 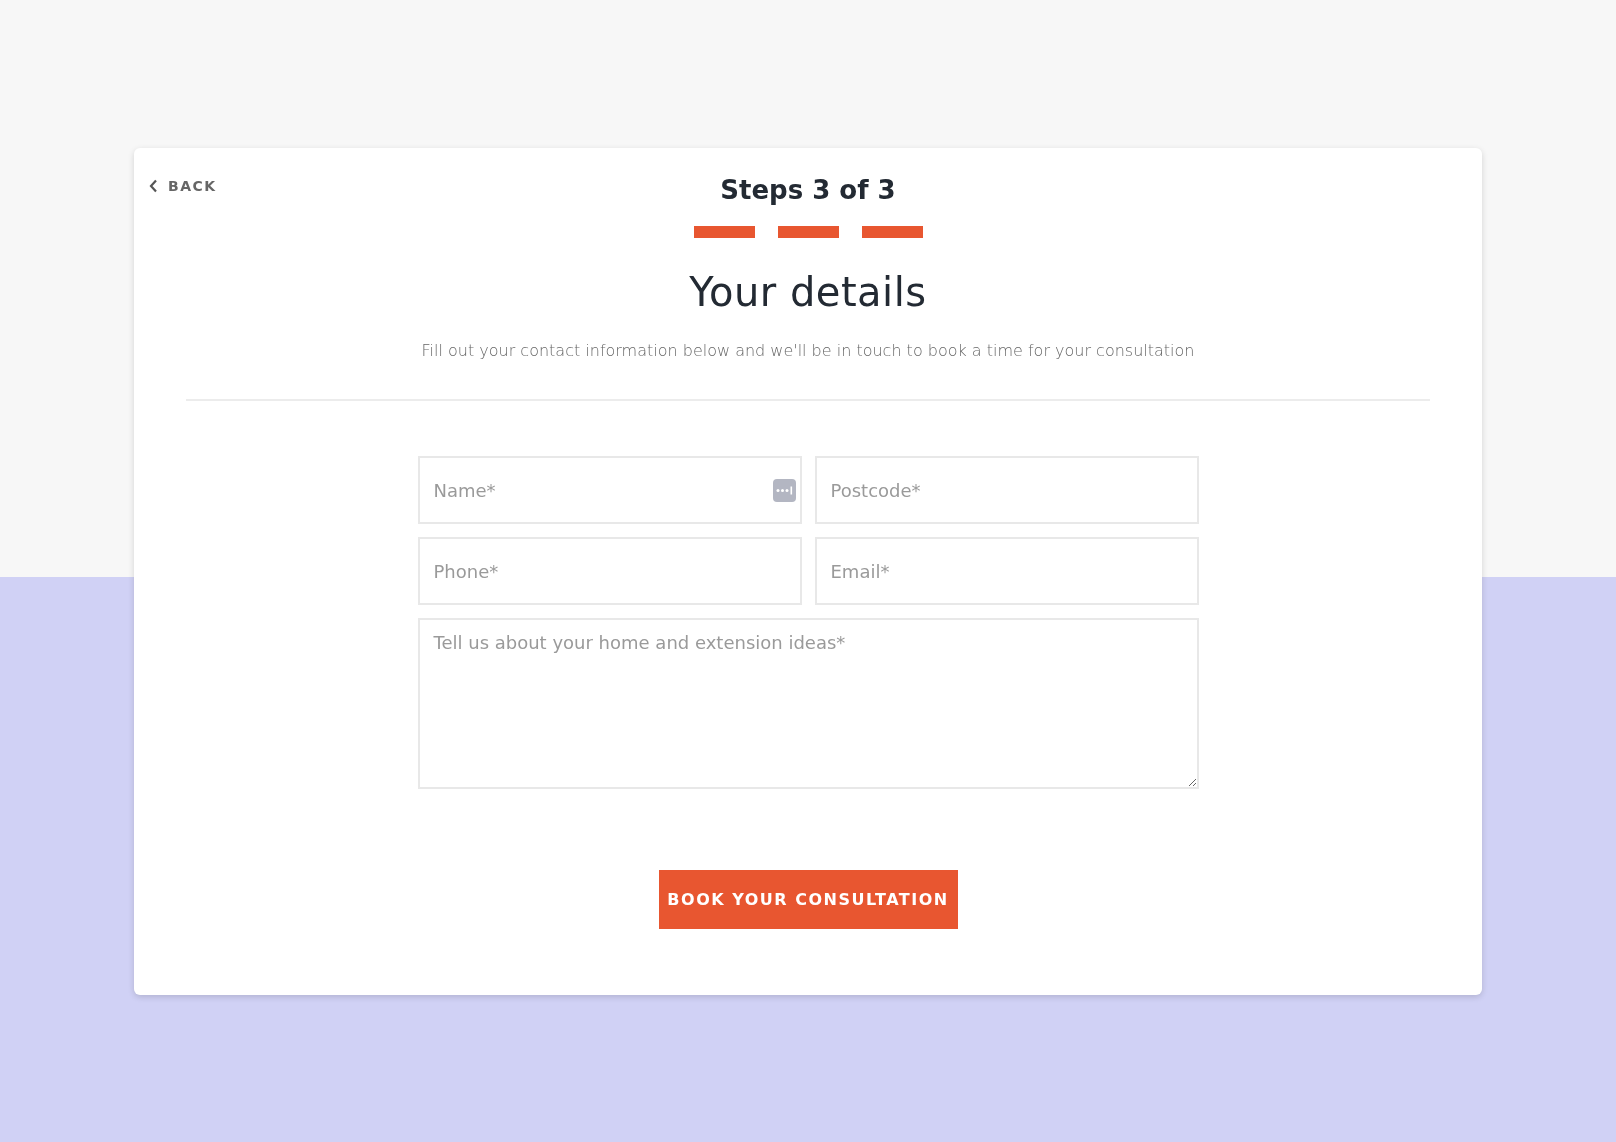 I want to click on input-field: Name*, so click(x=609, y=490).